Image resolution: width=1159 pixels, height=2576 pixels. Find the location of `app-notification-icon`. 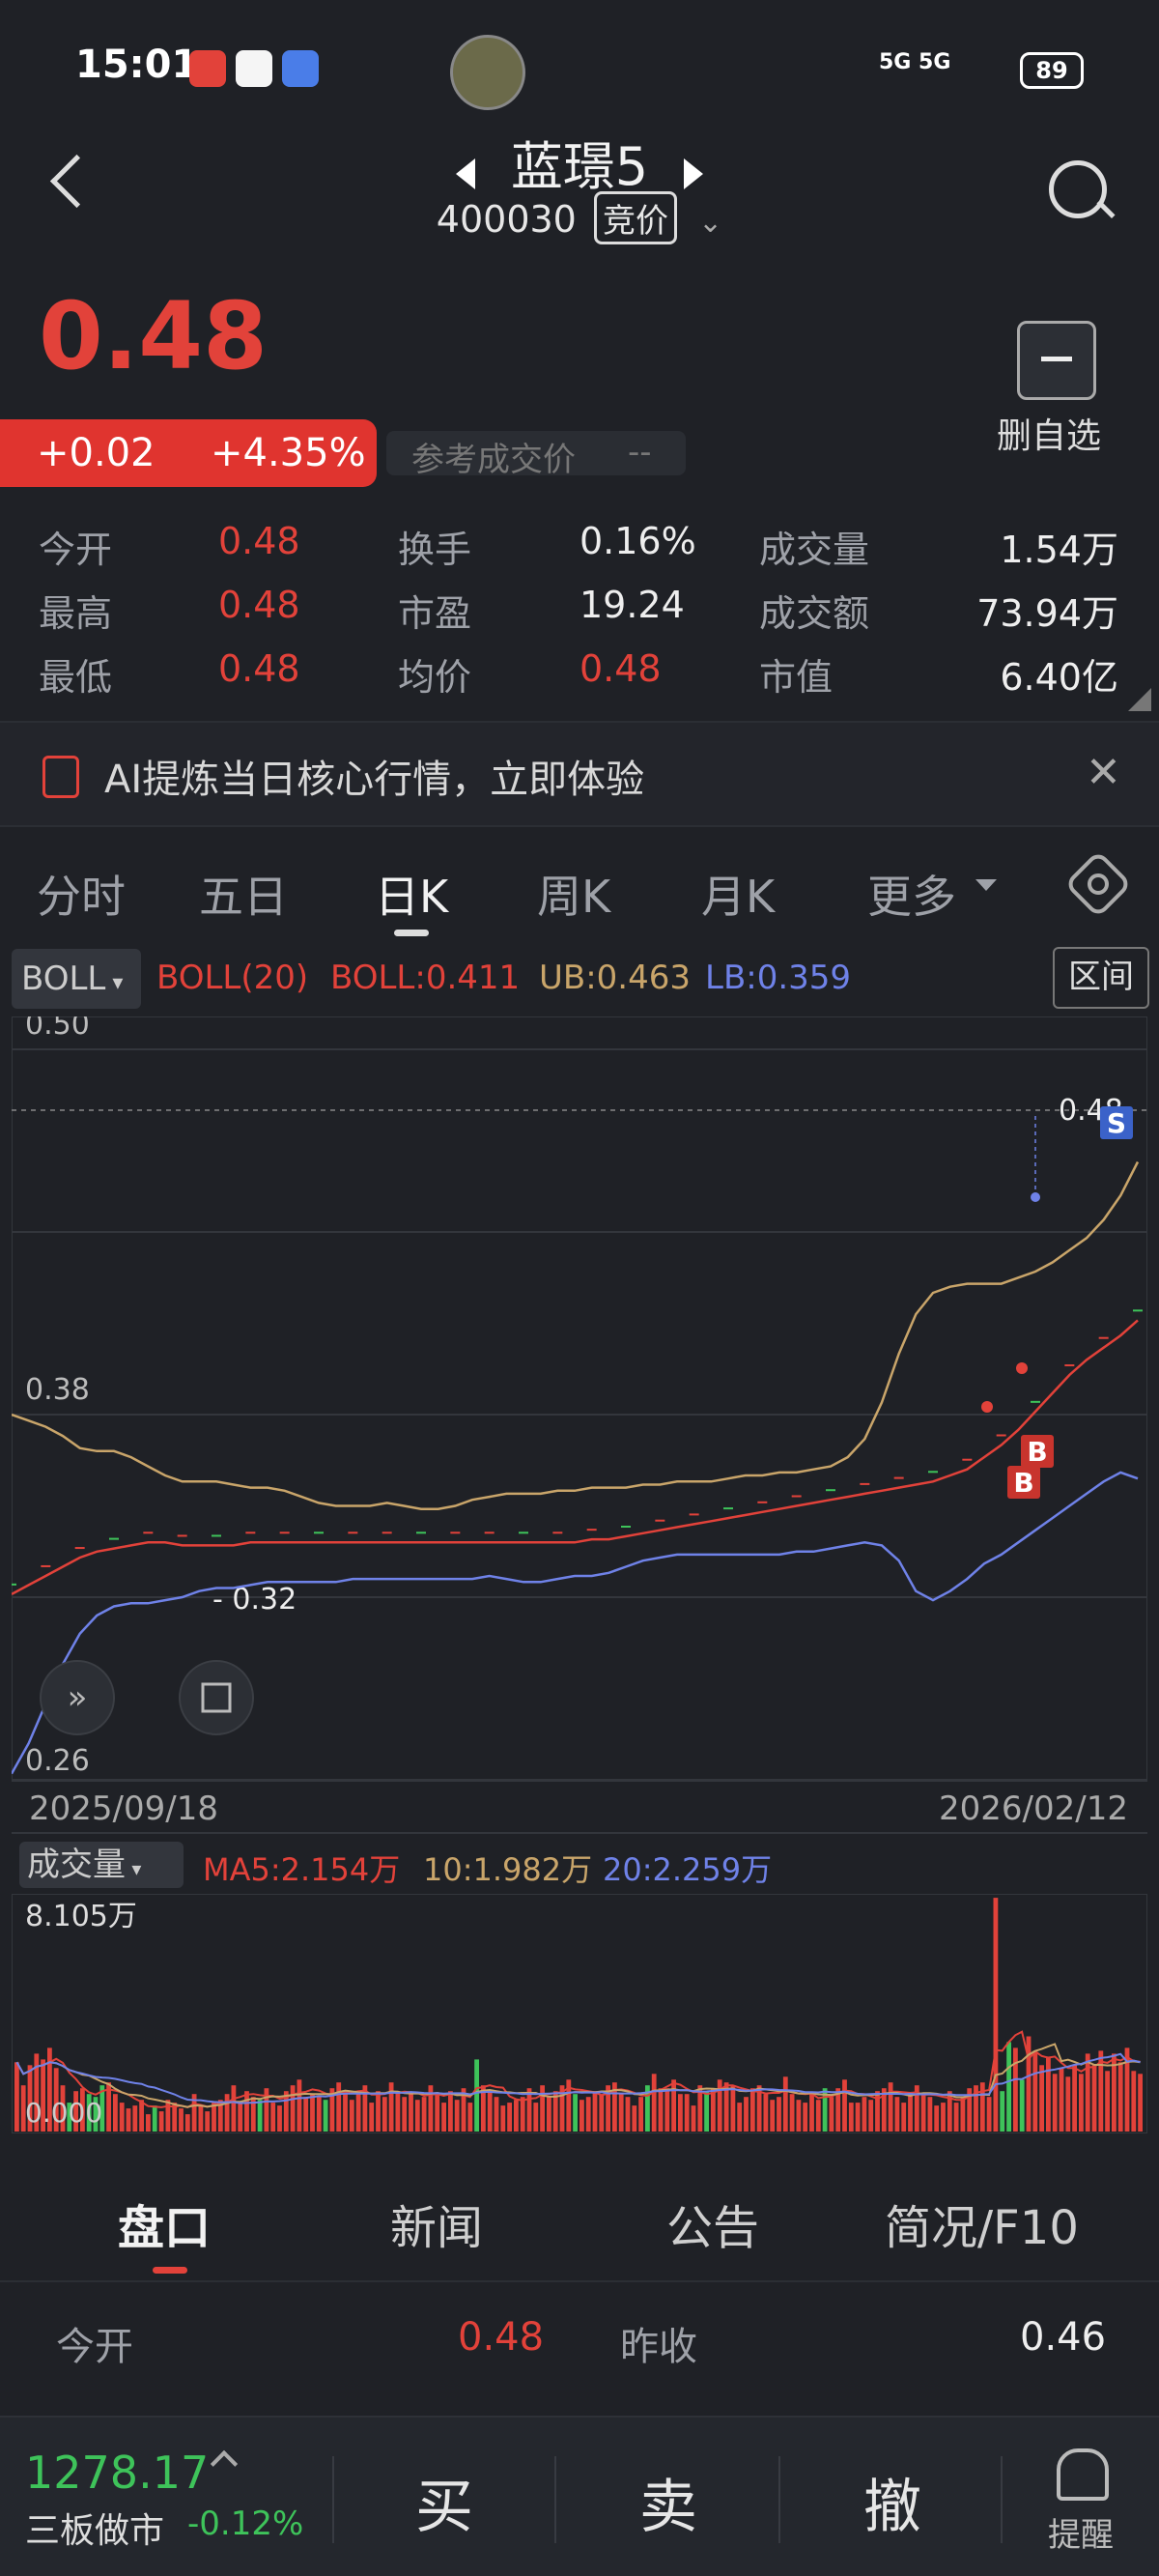

app-notification-icon is located at coordinates (254, 69).